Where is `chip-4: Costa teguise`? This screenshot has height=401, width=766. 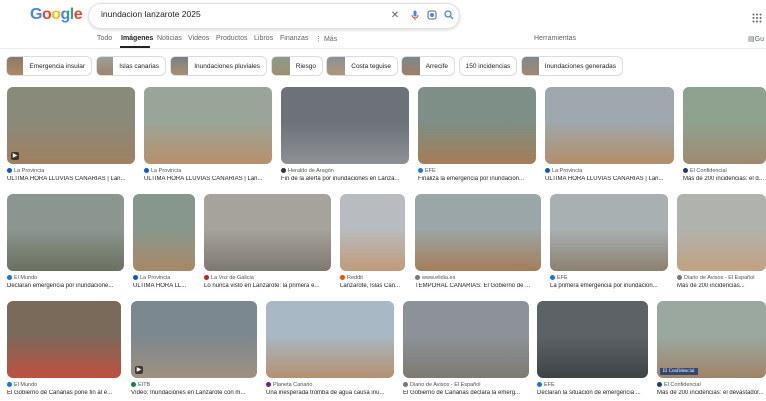
chip-4: Costa teguise is located at coordinates (362, 66).